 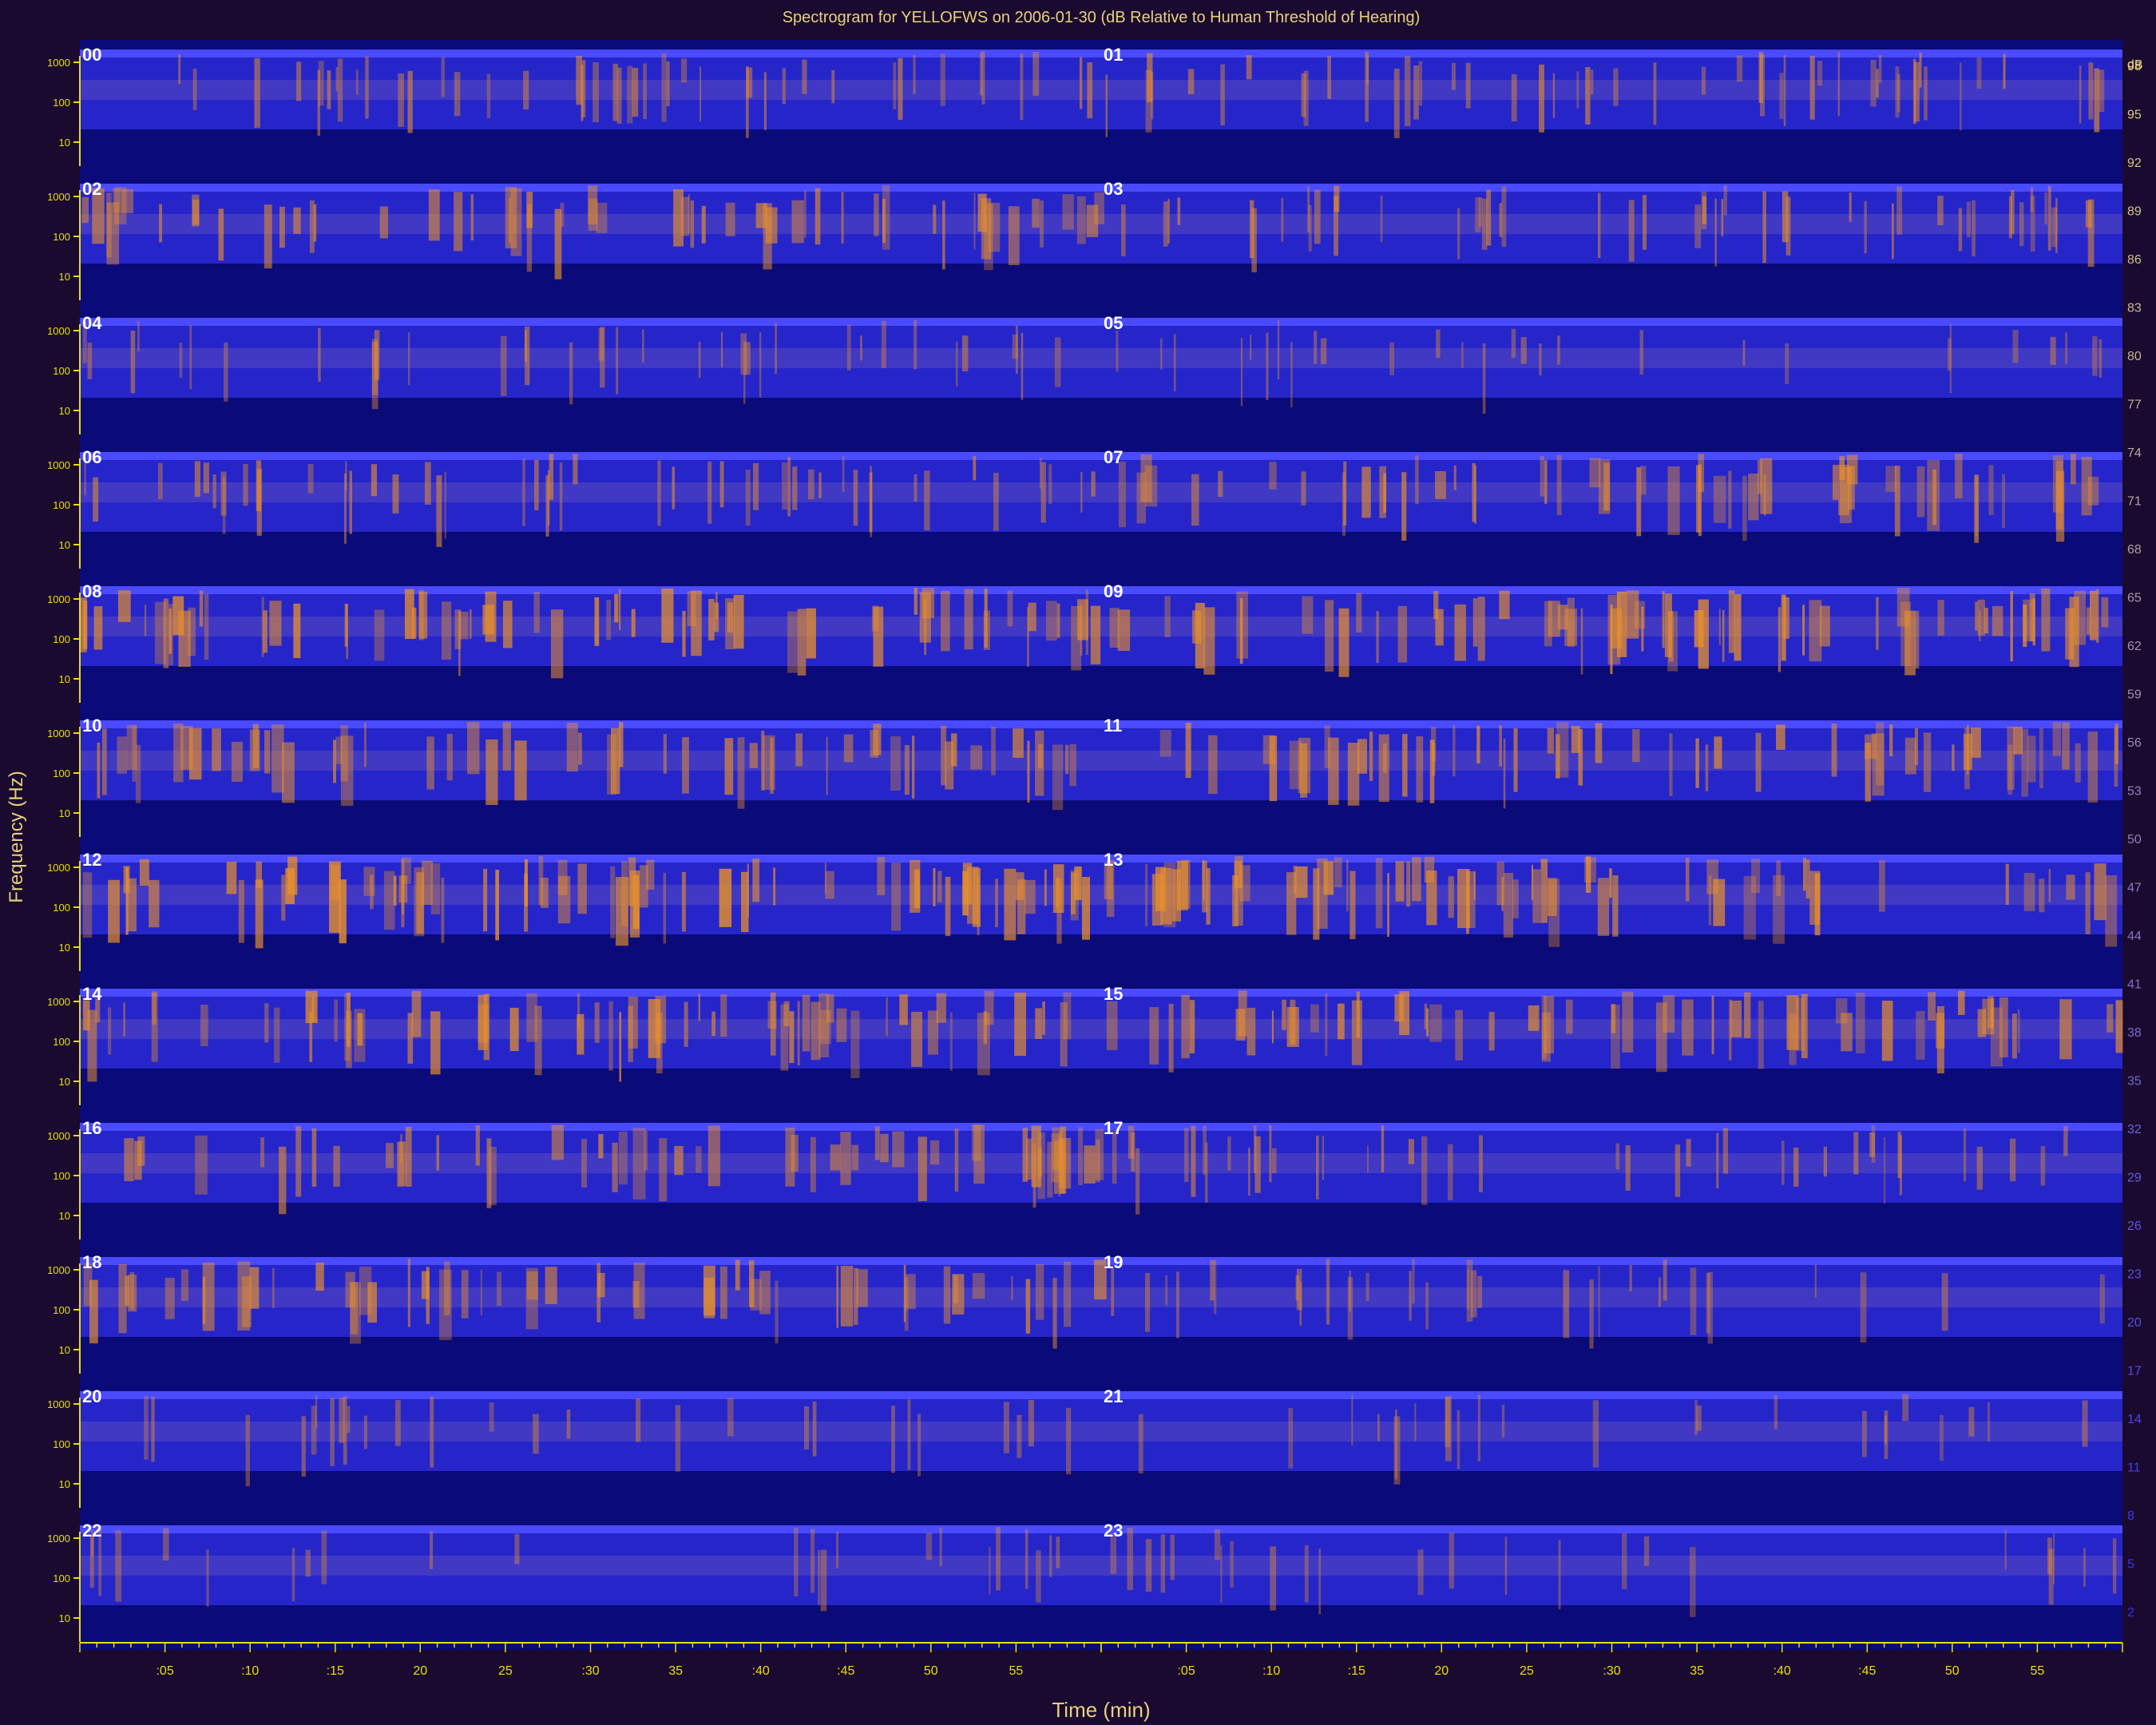 What do you see at coordinates (2134, 502) in the screenshot?
I see `colorbar-tick-label: 71` at bounding box center [2134, 502].